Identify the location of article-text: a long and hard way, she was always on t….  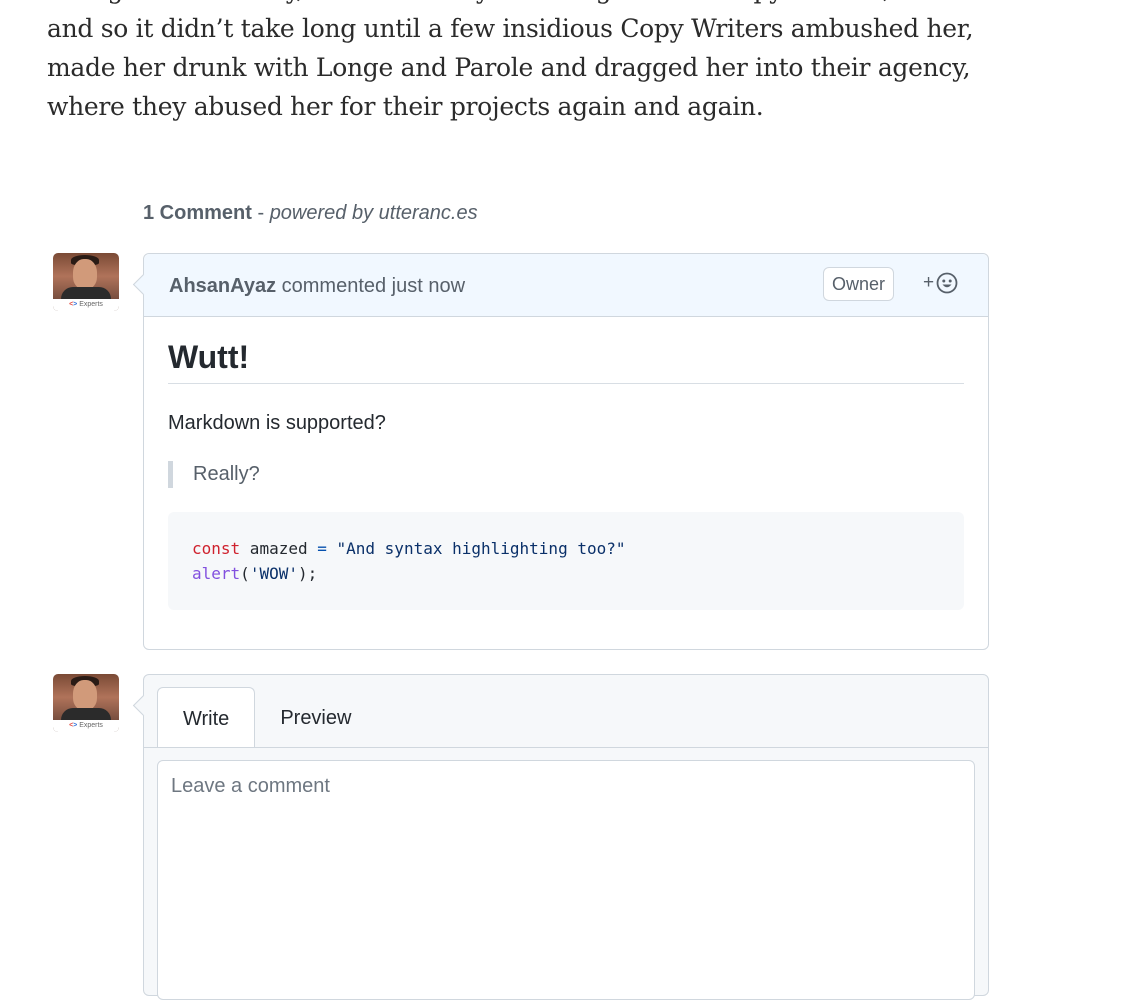
(527, 63).